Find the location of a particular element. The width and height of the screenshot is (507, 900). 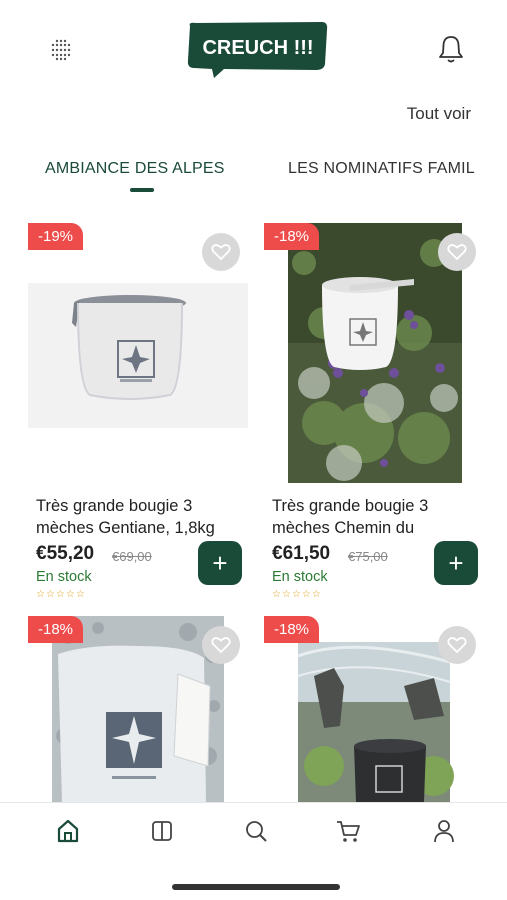

product-price: €55,20 is located at coordinates (65, 553).